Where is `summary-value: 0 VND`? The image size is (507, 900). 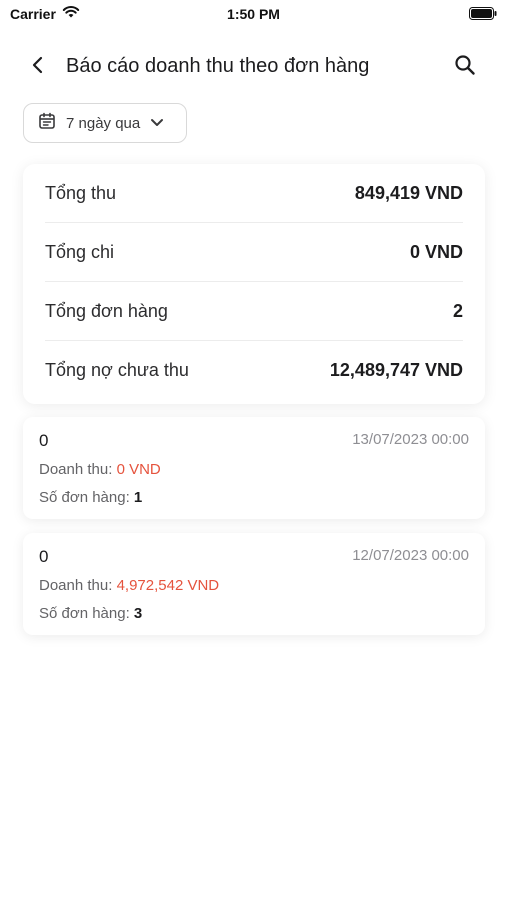 summary-value: 0 VND is located at coordinates (436, 251).